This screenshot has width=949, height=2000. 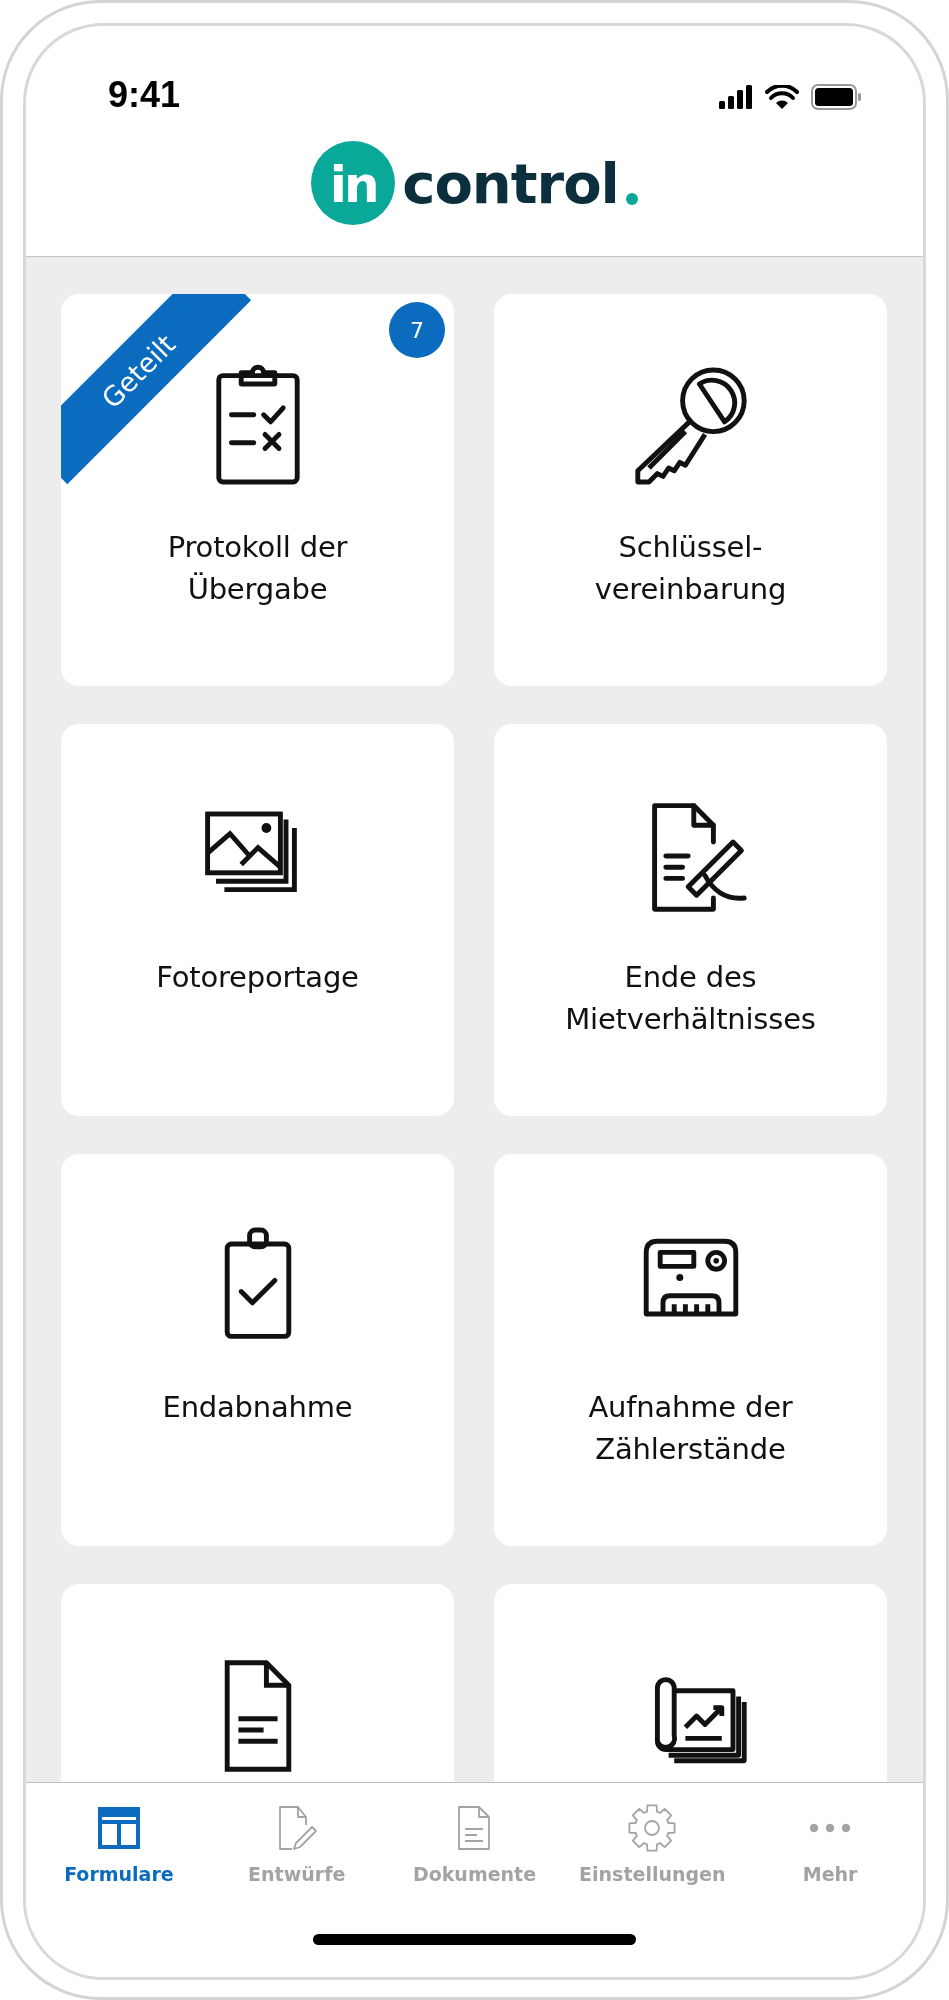 I want to click on card-title: Schlüssel- vereinbarung, so click(x=690, y=568).